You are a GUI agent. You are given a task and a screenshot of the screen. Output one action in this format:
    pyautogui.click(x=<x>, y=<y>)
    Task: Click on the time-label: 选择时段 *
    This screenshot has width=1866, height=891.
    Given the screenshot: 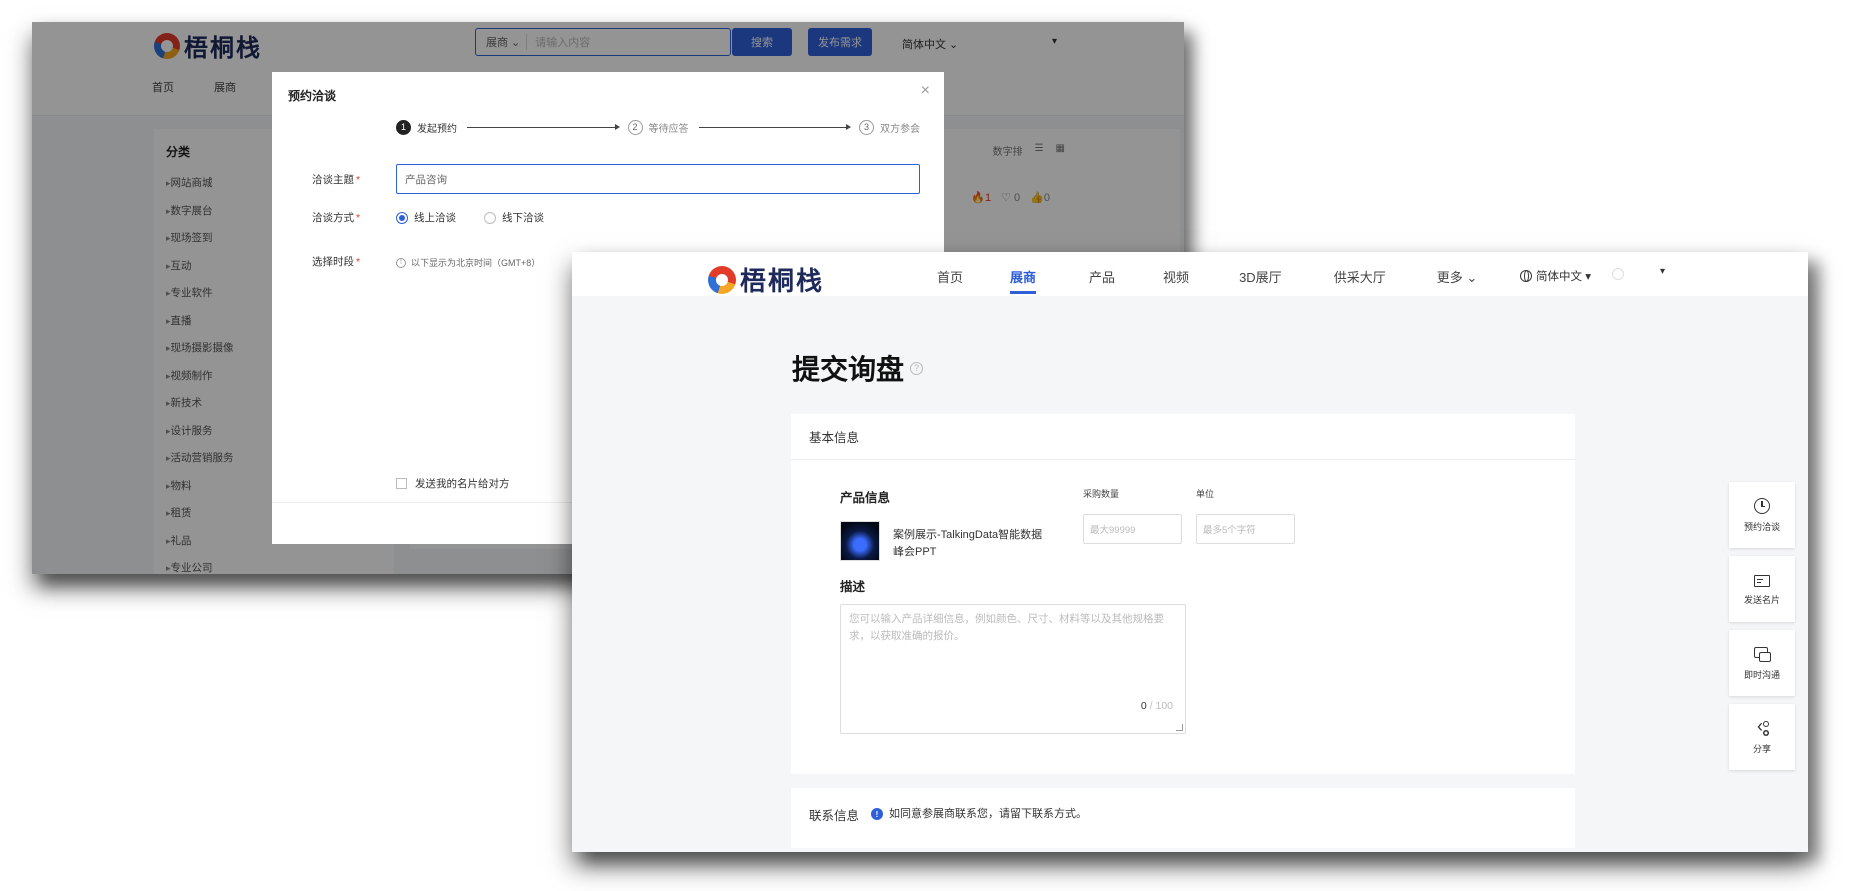 What is the action you would take?
    pyautogui.click(x=336, y=261)
    